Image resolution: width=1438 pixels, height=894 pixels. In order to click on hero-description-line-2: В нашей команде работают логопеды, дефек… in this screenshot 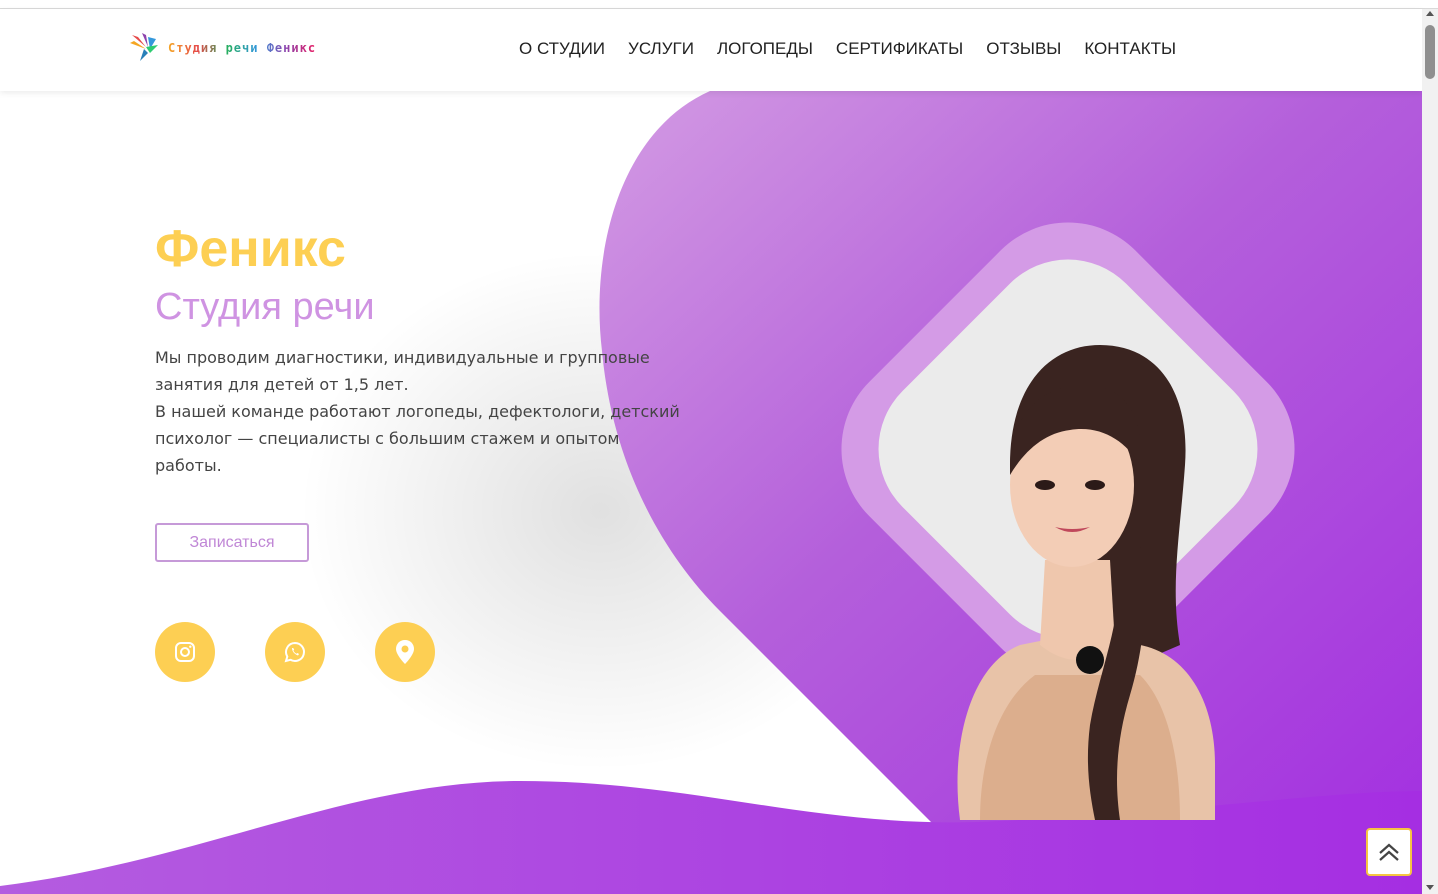, I will do `click(417, 438)`.